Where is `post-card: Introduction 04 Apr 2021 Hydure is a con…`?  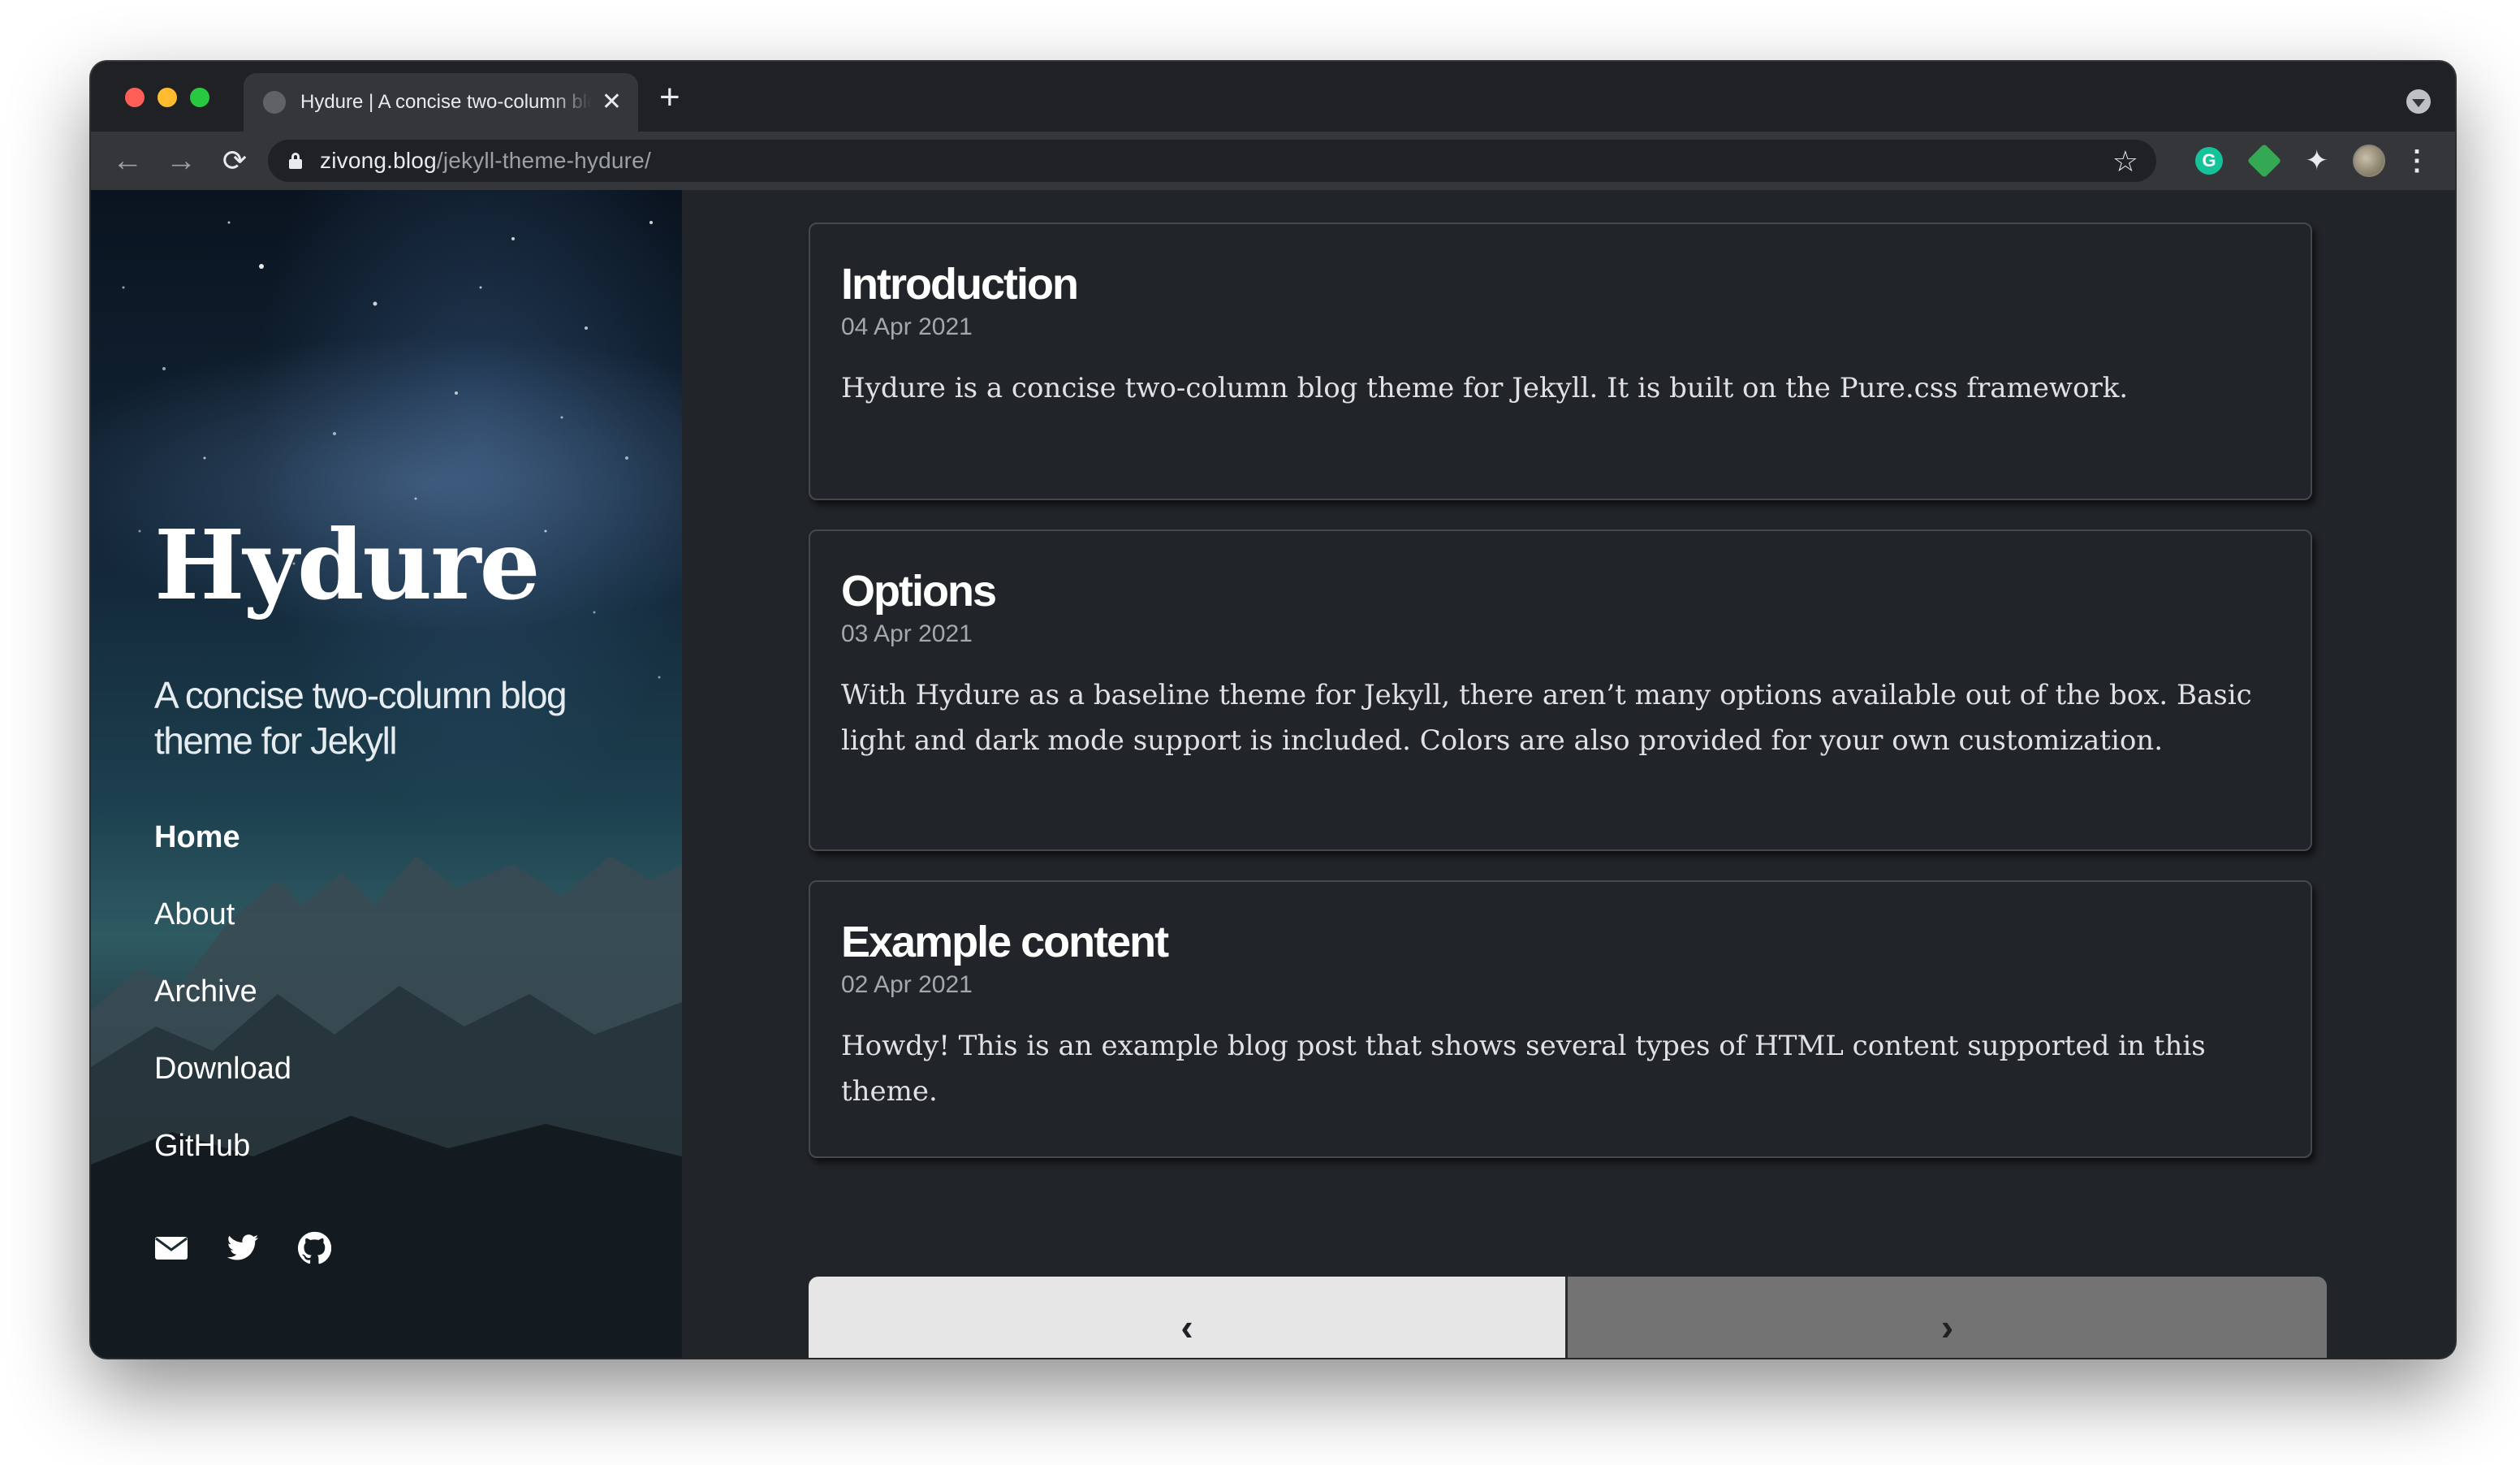
post-card: Introduction 04 Apr 2021 Hydure is a con… is located at coordinates (1560, 361).